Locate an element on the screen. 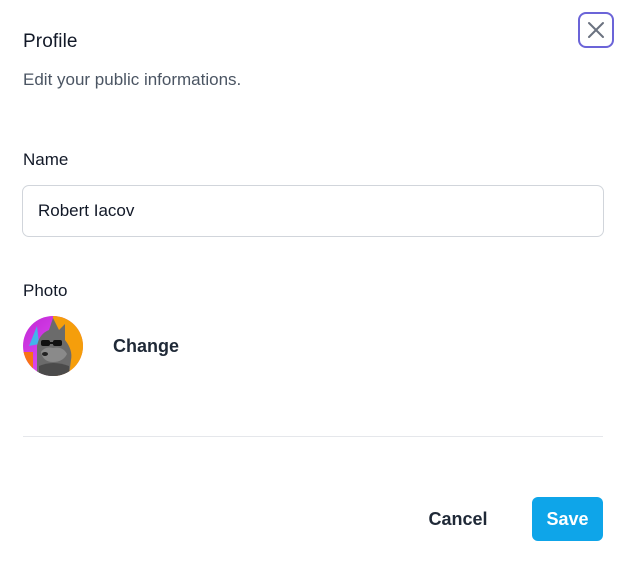 The height and width of the screenshot is (563, 625). close-icon is located at coordinates (596, 30).